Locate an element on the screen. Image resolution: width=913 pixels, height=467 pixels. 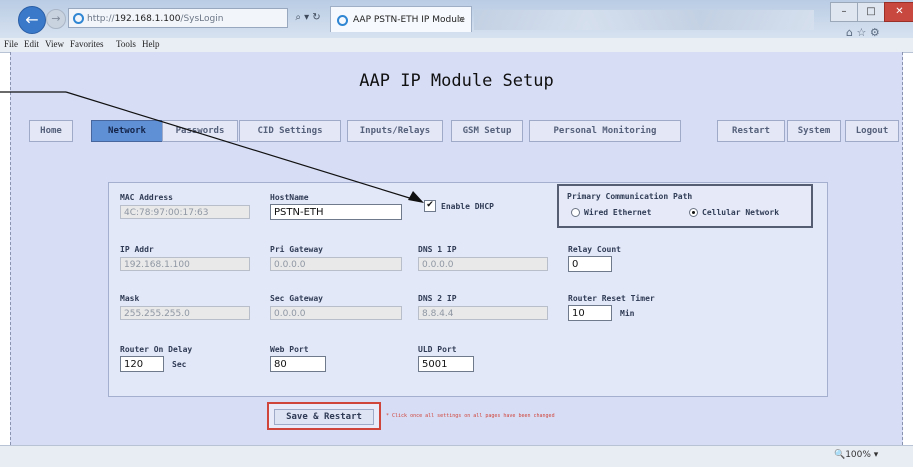
router-reset-timer-field: 10 is located at coordinates (590, 313).